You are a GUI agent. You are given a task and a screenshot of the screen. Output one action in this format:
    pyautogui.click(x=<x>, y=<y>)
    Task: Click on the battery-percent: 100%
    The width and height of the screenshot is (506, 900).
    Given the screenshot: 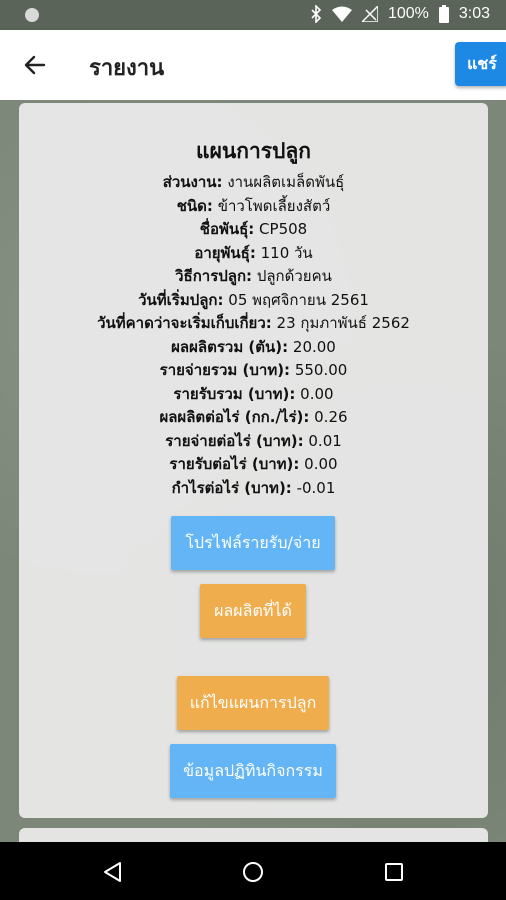 What is the action you would take?
    pyautogui.click(x=408, y=13)
    